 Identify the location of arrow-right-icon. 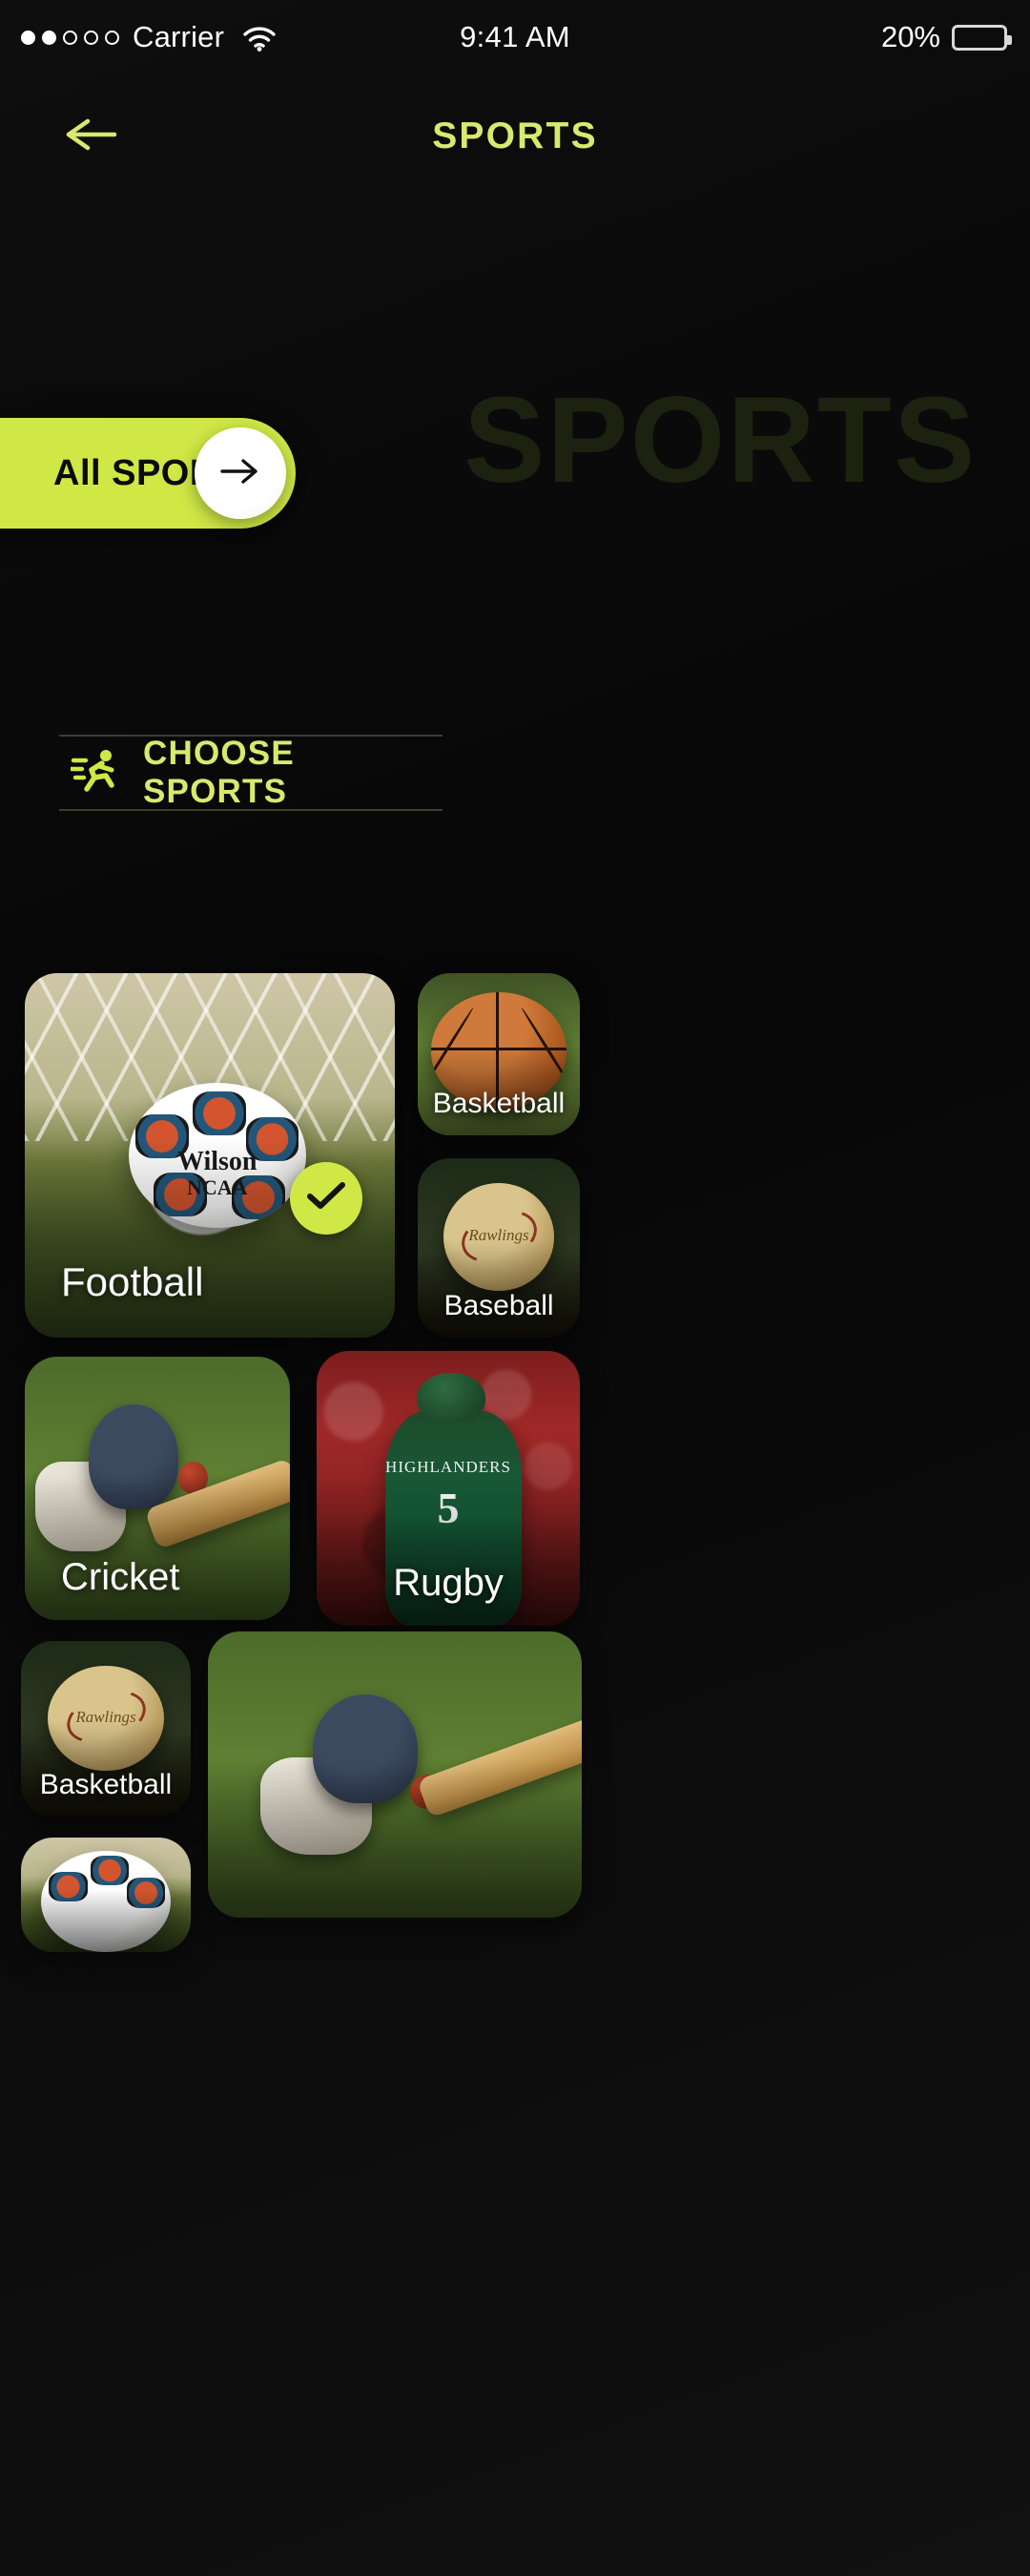
(240, 473).